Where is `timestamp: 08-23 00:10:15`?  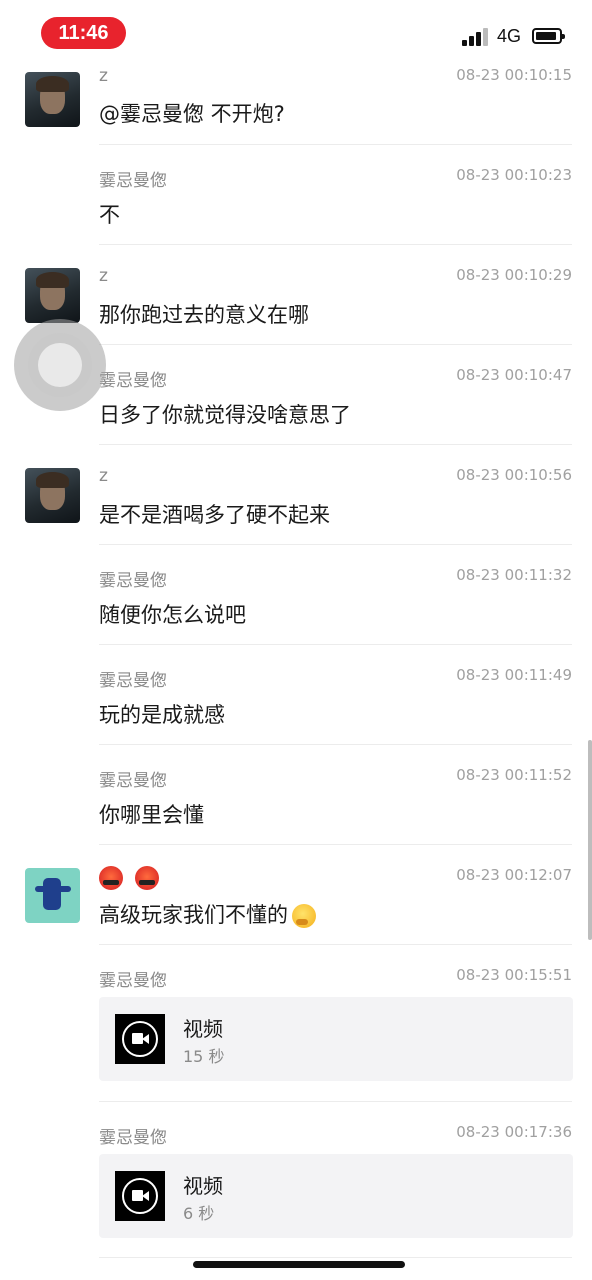 timestamp: 08-23 00:10:15 is located at coordinates (514, 75).